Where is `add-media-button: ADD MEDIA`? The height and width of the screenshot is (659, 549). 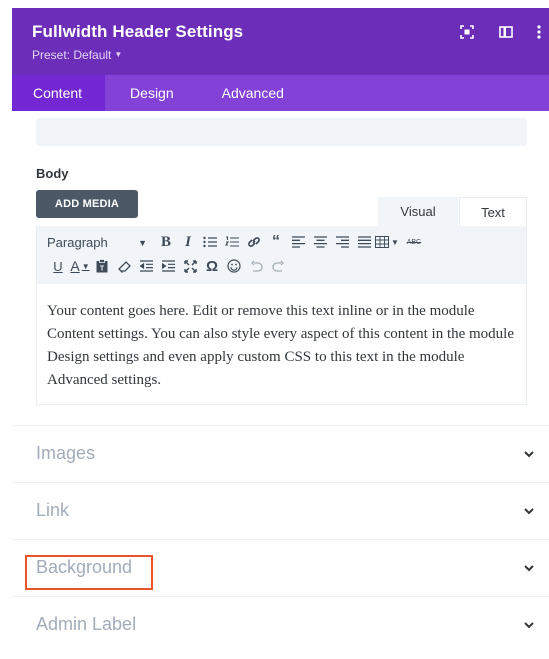 add-media-button: ADD MEDIA is located at coordinates (87, 204).